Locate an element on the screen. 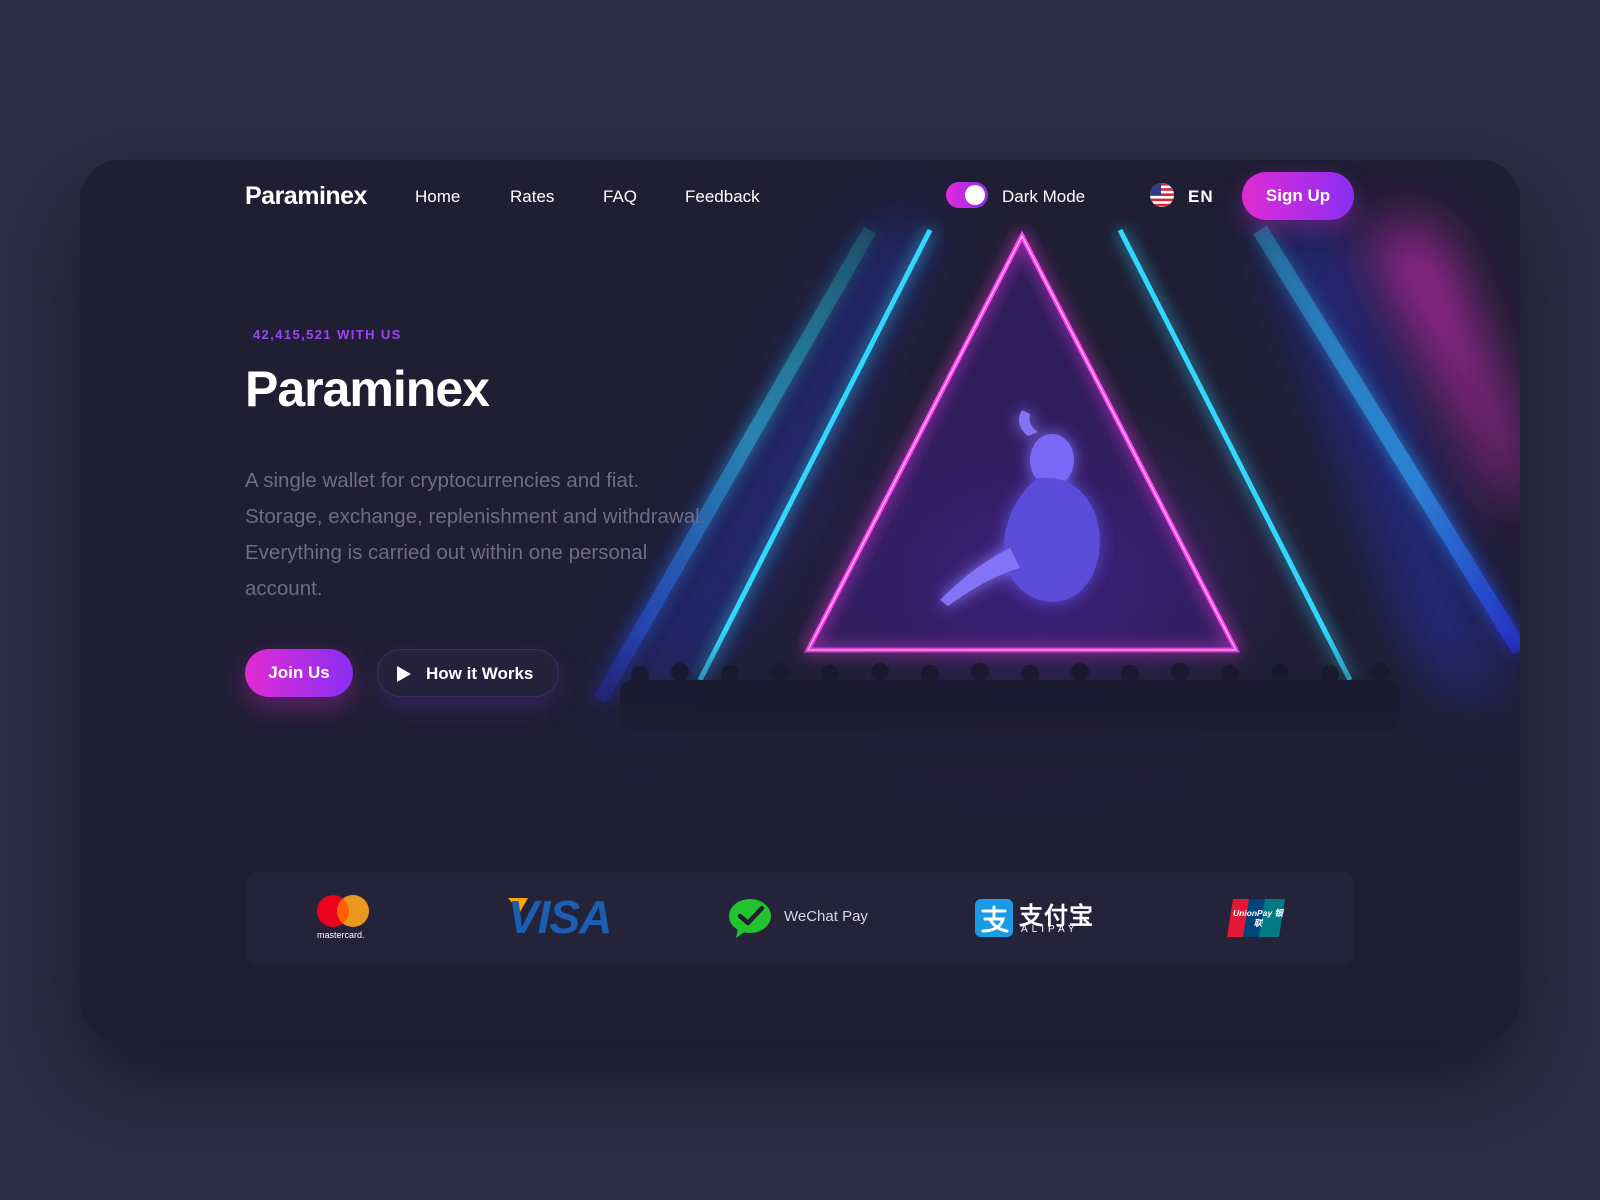 This screenshot has width=1600, height=1200. mastercard-logo: mastercard. is located at coordinates (345, 918).